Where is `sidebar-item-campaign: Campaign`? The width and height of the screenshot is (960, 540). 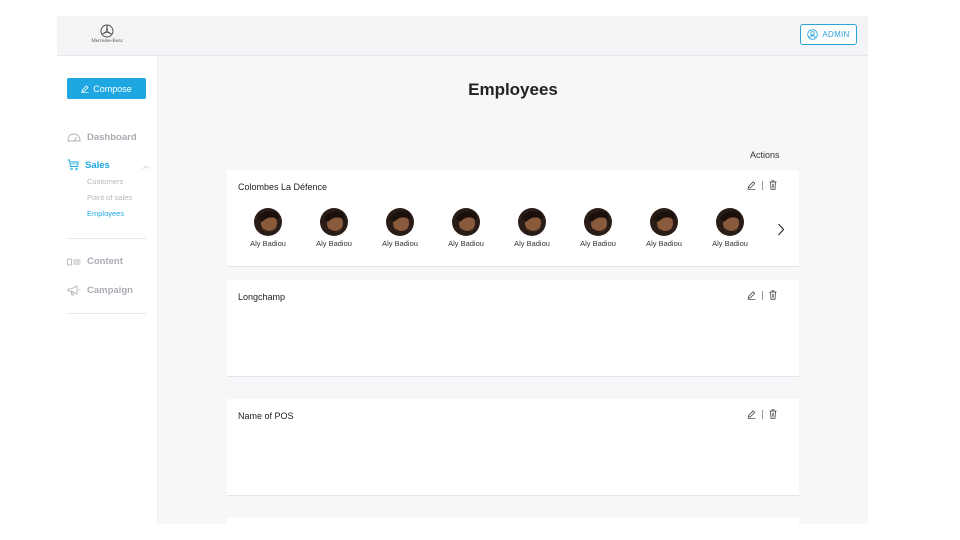
sidebar-item-campaign: Campaign is located at coordinates (100, 290).